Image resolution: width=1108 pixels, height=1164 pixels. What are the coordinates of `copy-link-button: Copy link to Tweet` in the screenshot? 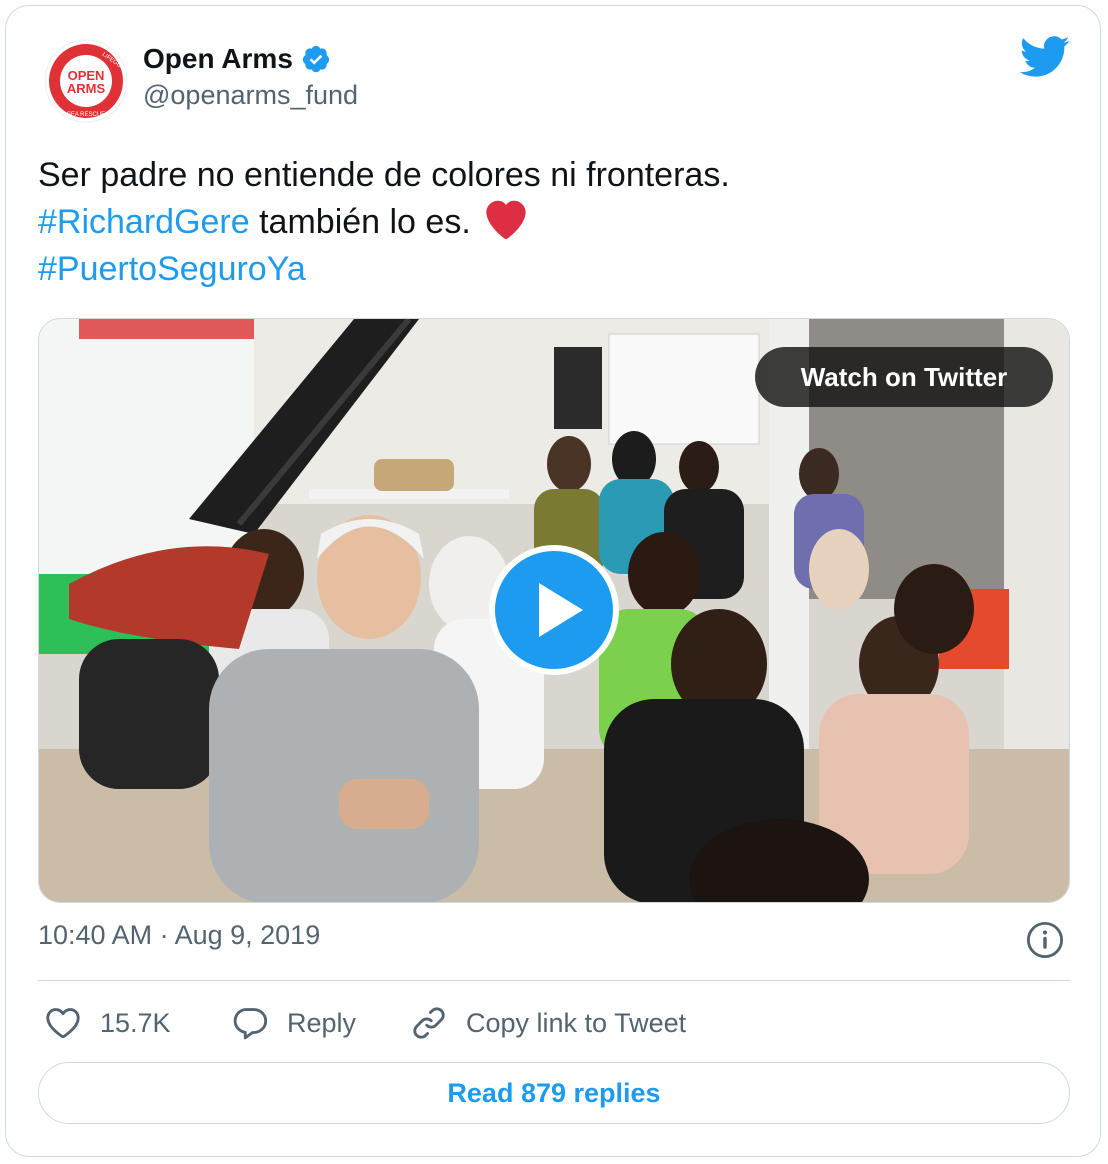 It's located at (548, 1023).